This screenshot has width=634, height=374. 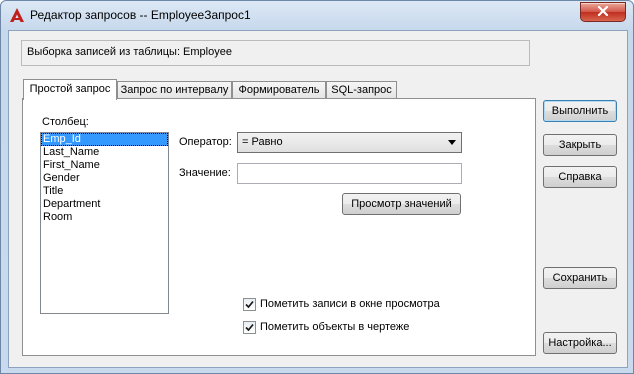 What do you see at coordinates (104, 139) in the screenshot?
I see `column-item-emp-id: Emp_Id` at bounding box center [104, 139].